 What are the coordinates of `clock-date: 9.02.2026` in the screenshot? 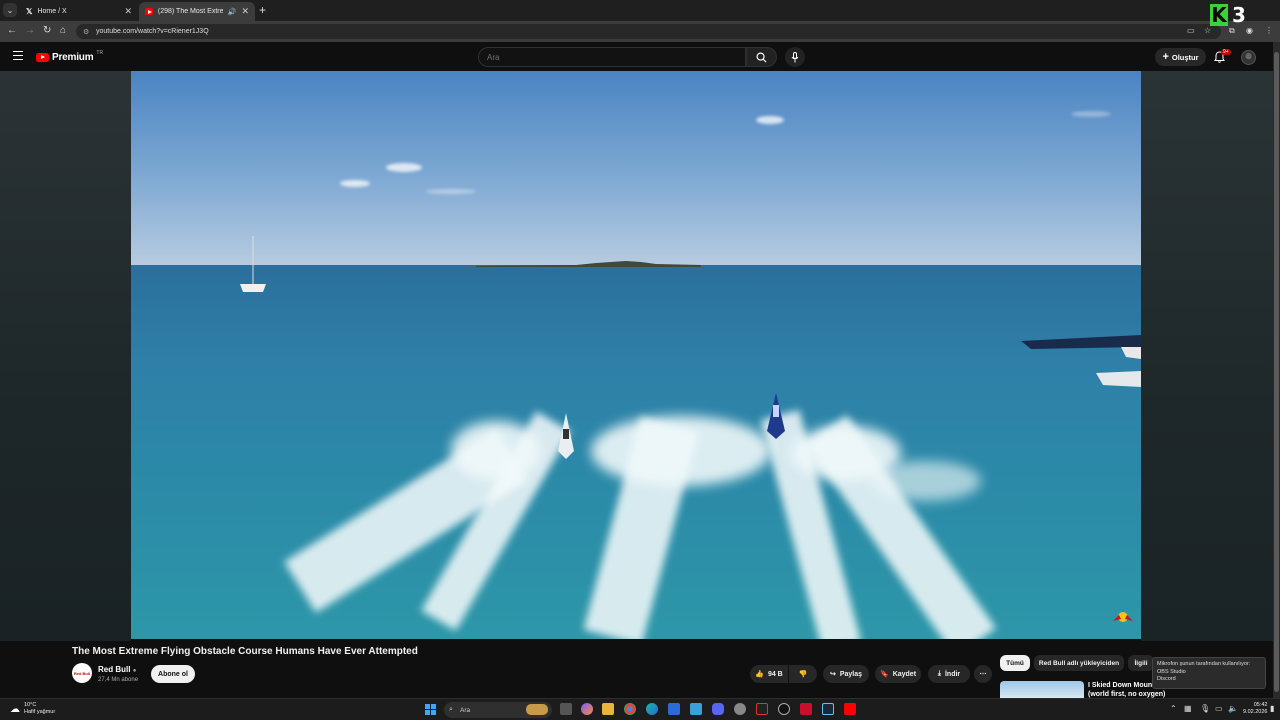 It's located at (1255, 712).